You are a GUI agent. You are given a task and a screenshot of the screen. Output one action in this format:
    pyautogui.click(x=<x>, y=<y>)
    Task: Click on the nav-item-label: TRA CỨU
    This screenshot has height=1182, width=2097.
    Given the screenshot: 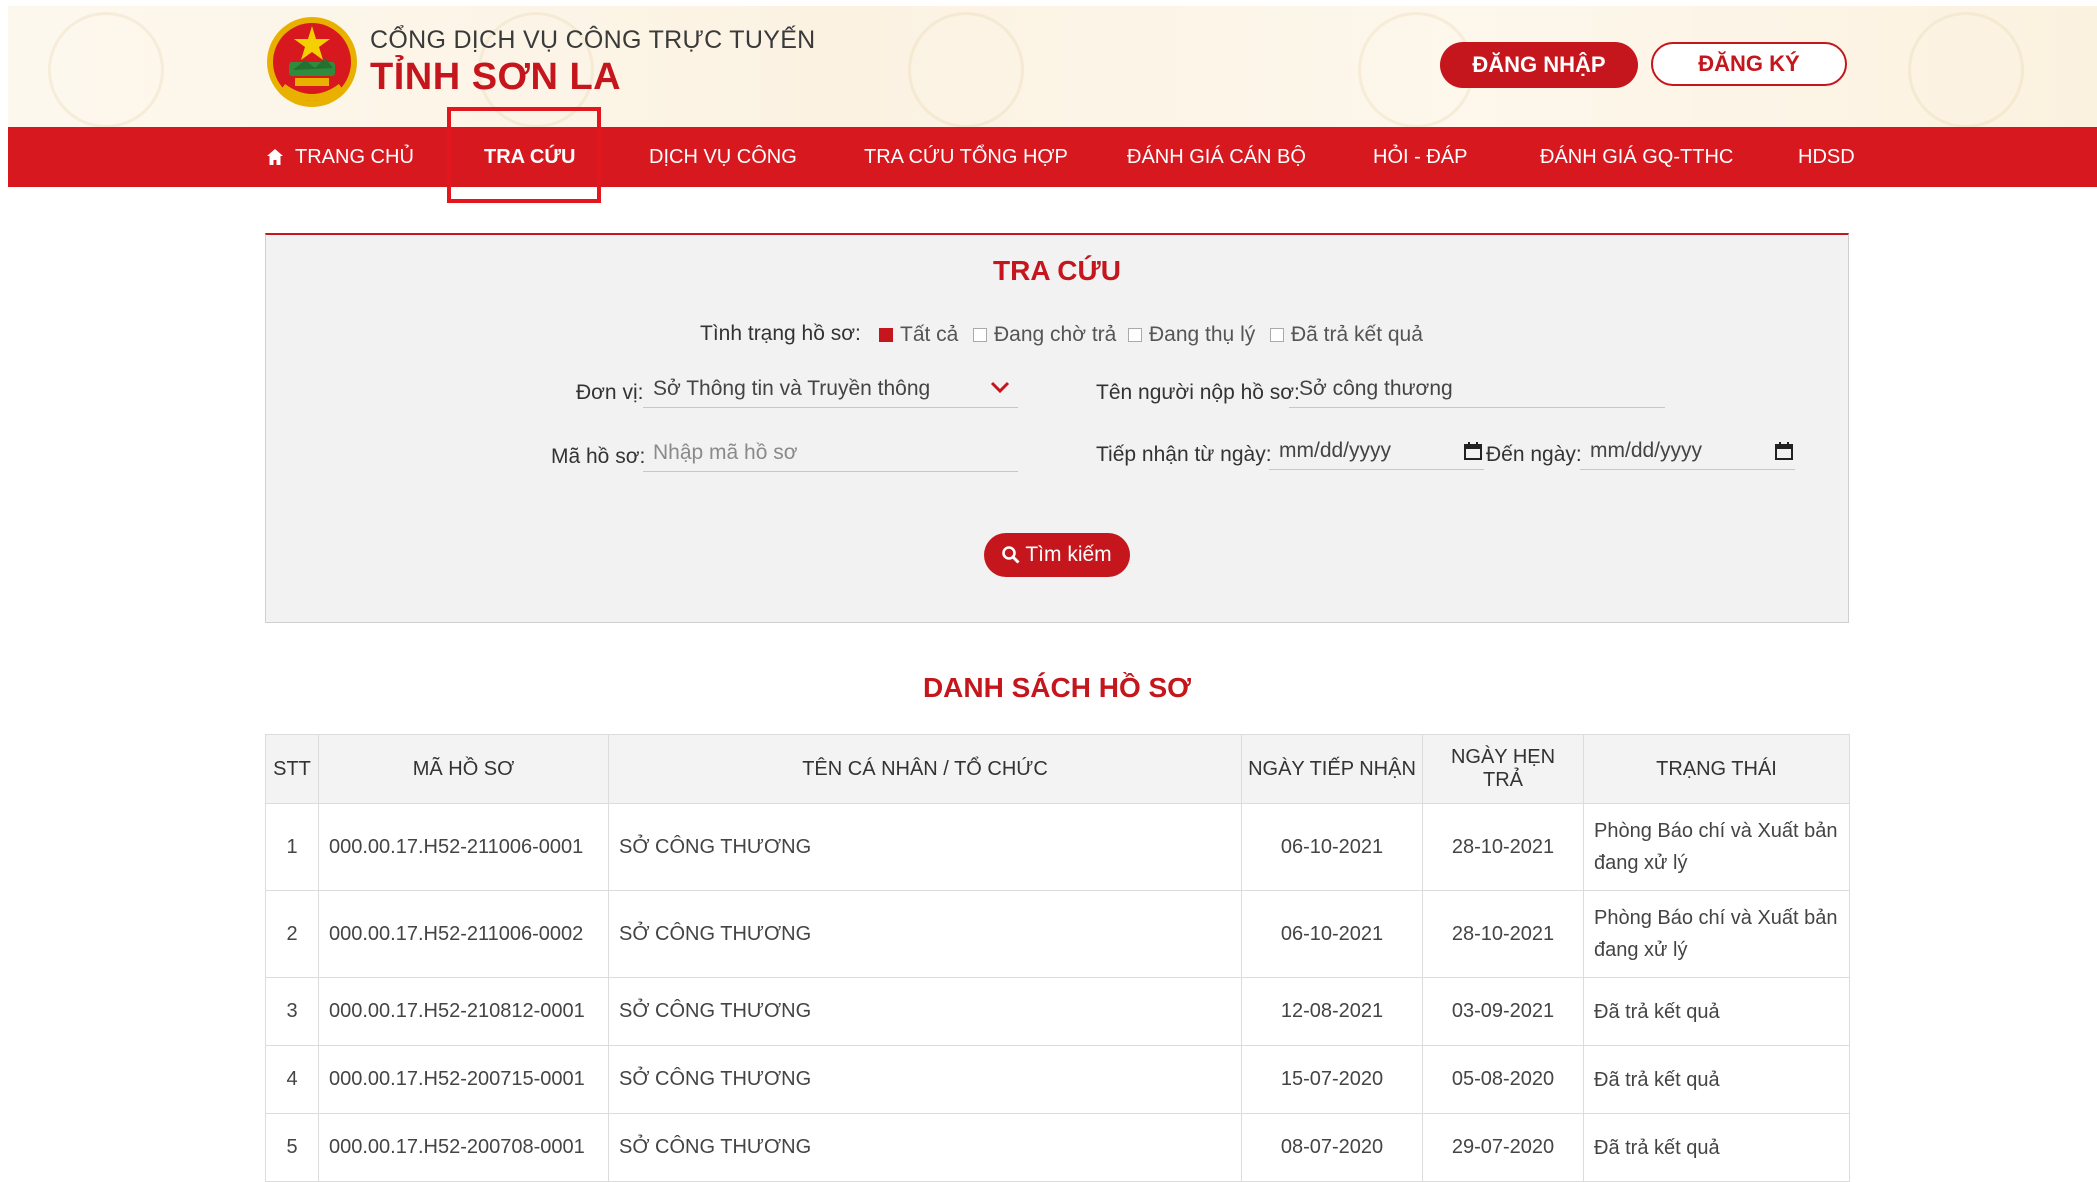 What is the action you would take?
    pyautogui.click(x=530, y=156)
    